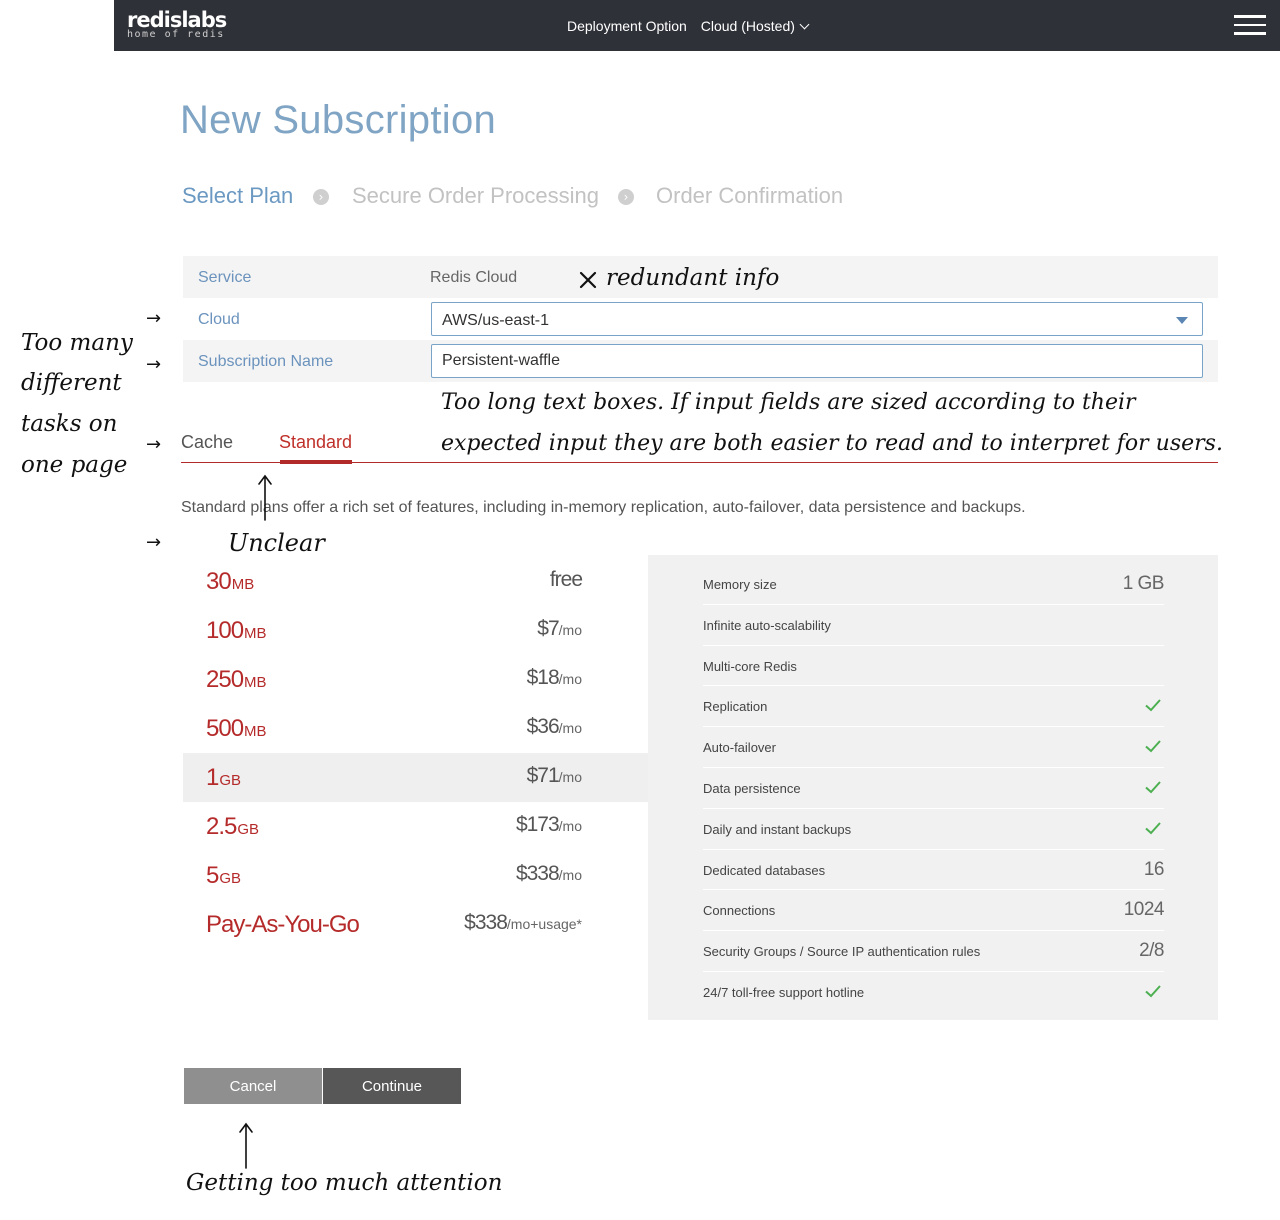 This screenshot has height=1220, width=1280. I want to click on plan-price: $7/mo, so click(559, 628).